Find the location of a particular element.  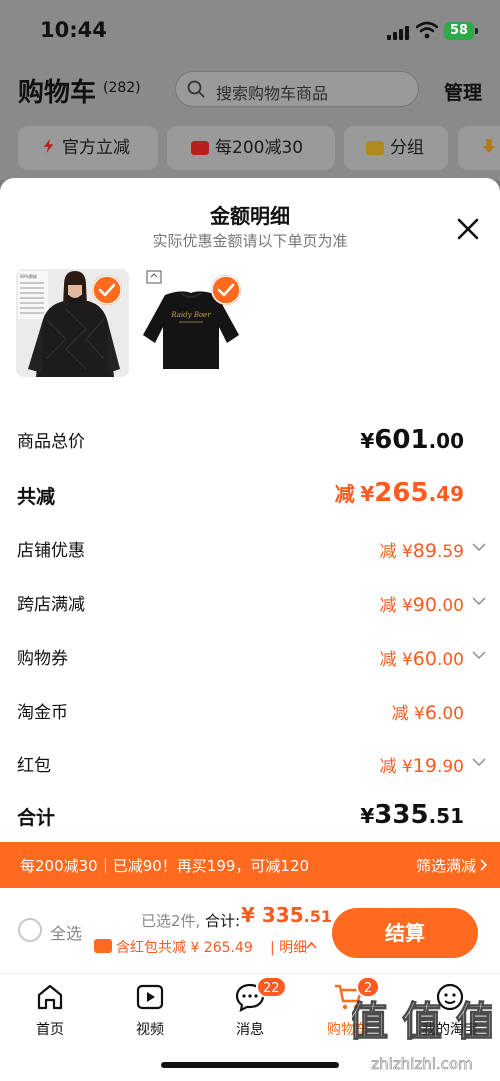

checkout-total-amount: ¥ 335.51 is located at coordinates (286, 915).